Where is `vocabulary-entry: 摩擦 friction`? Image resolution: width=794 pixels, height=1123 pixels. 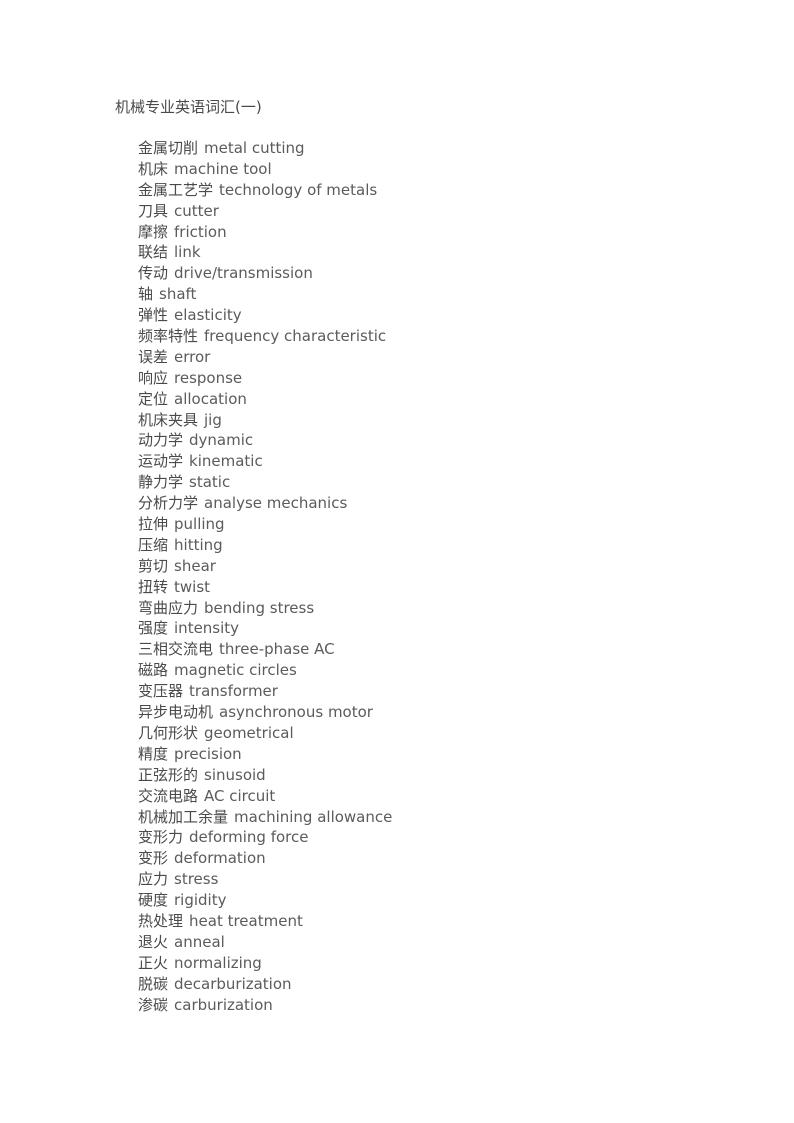 vocabulary-entry: 摩擦 friction is located at coordinates (265, 232).